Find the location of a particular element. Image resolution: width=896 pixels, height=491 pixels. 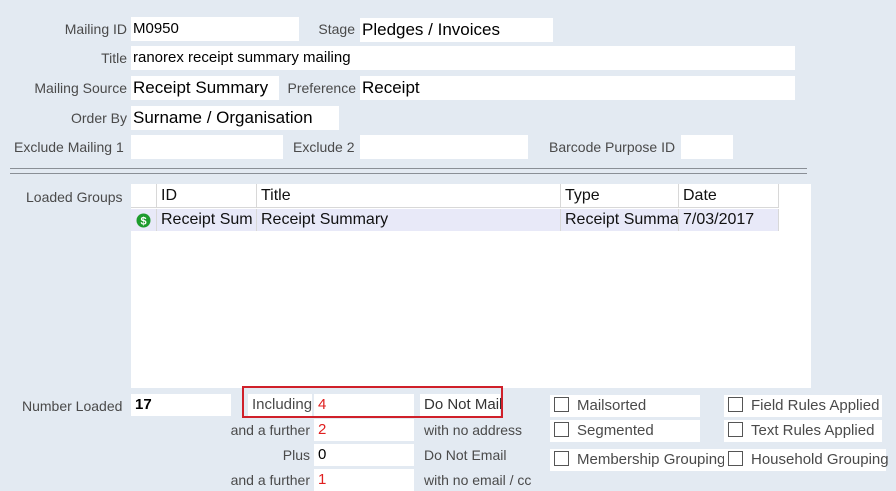

preference-label: Preference is located at coordinates (321, 88).